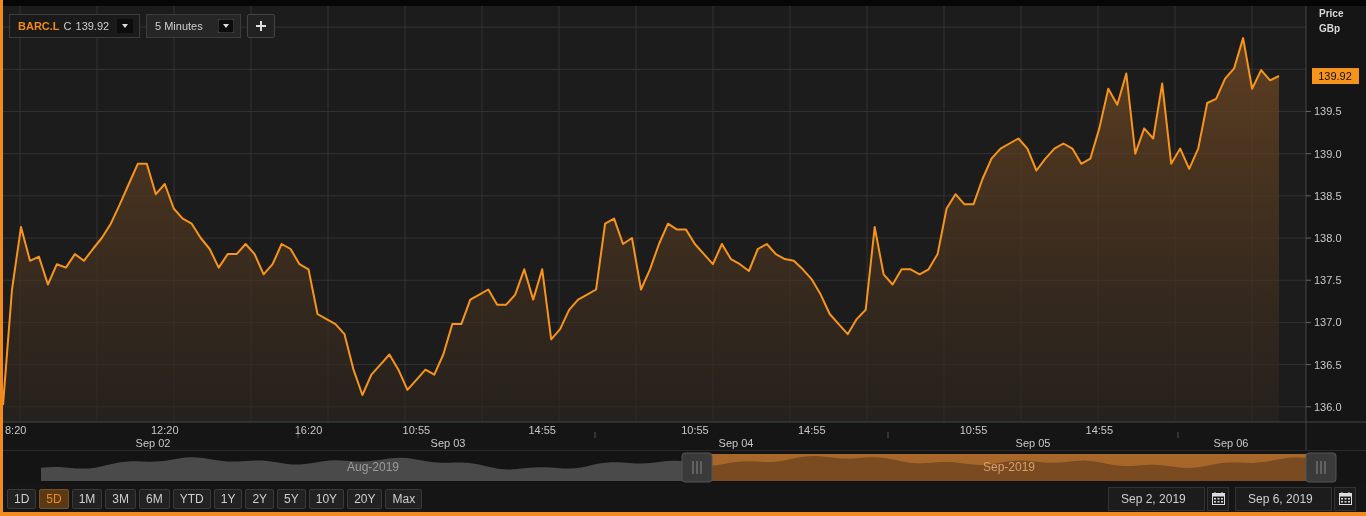 The image size is (1366, 516). I want to click on date-label: Sep 06, so click(1231, 442).